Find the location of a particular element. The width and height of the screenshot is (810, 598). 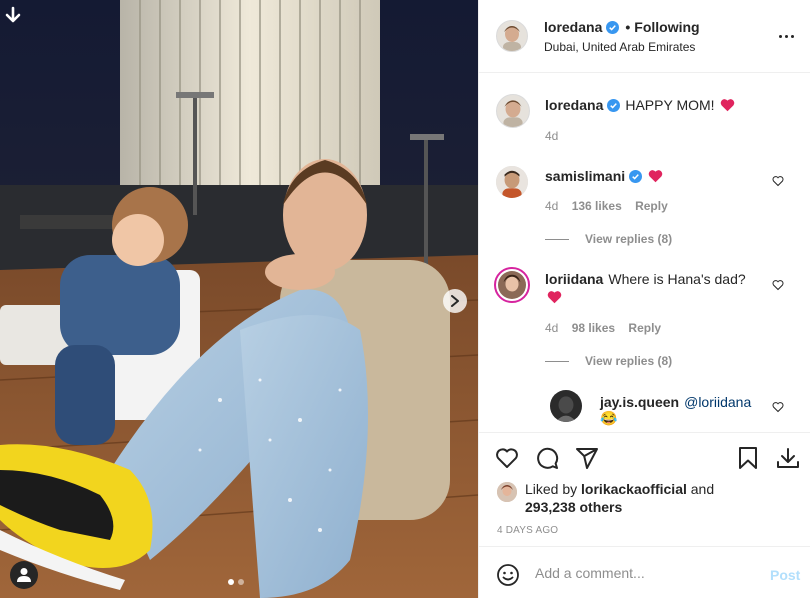

chevron-right-icon is located at coordinates (455, 301).